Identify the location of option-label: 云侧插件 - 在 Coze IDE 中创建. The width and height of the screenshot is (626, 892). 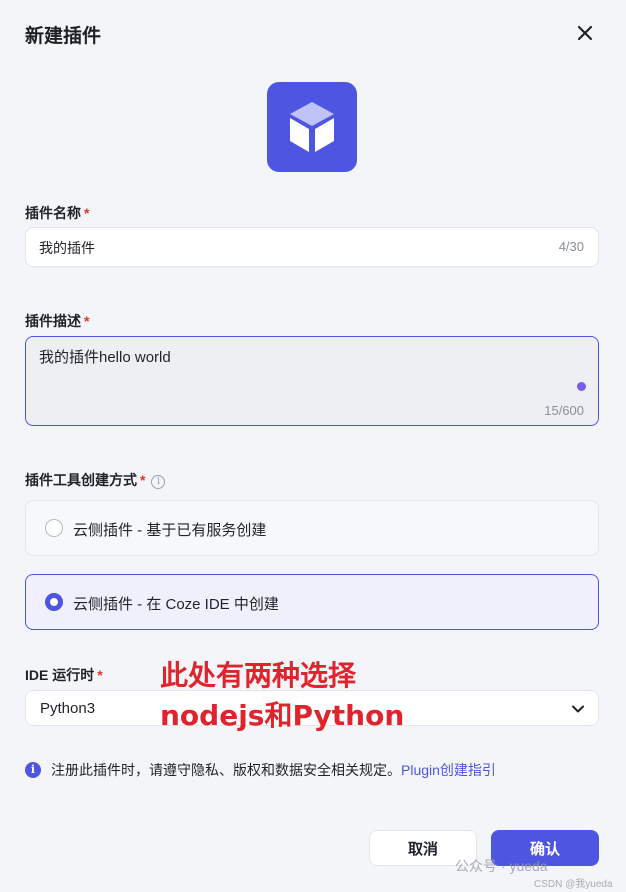
(176, 604).